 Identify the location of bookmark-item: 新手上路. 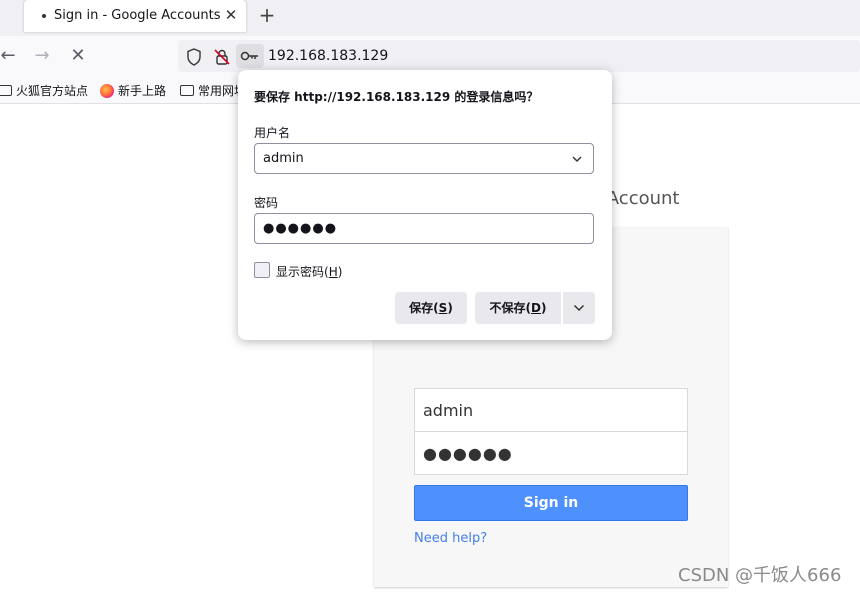
(133, 90).